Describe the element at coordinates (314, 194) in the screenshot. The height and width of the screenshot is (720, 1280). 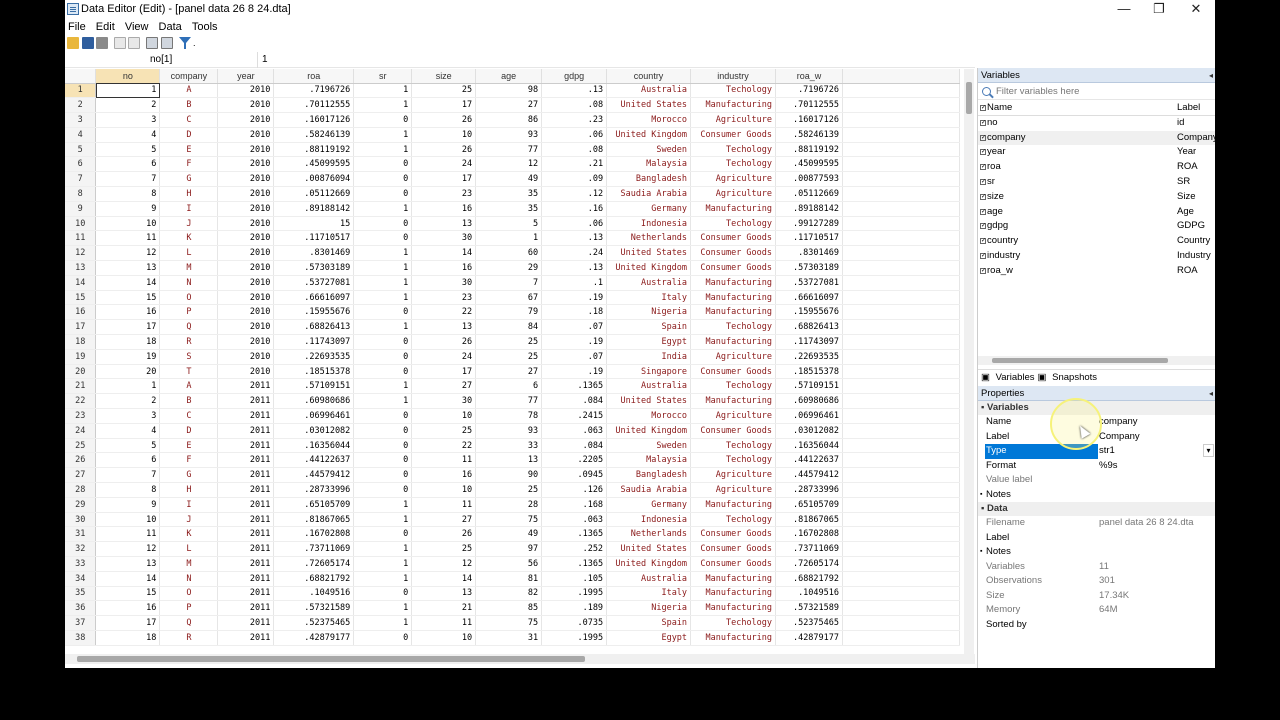
I see `cell-roa: .05112669` at that location.